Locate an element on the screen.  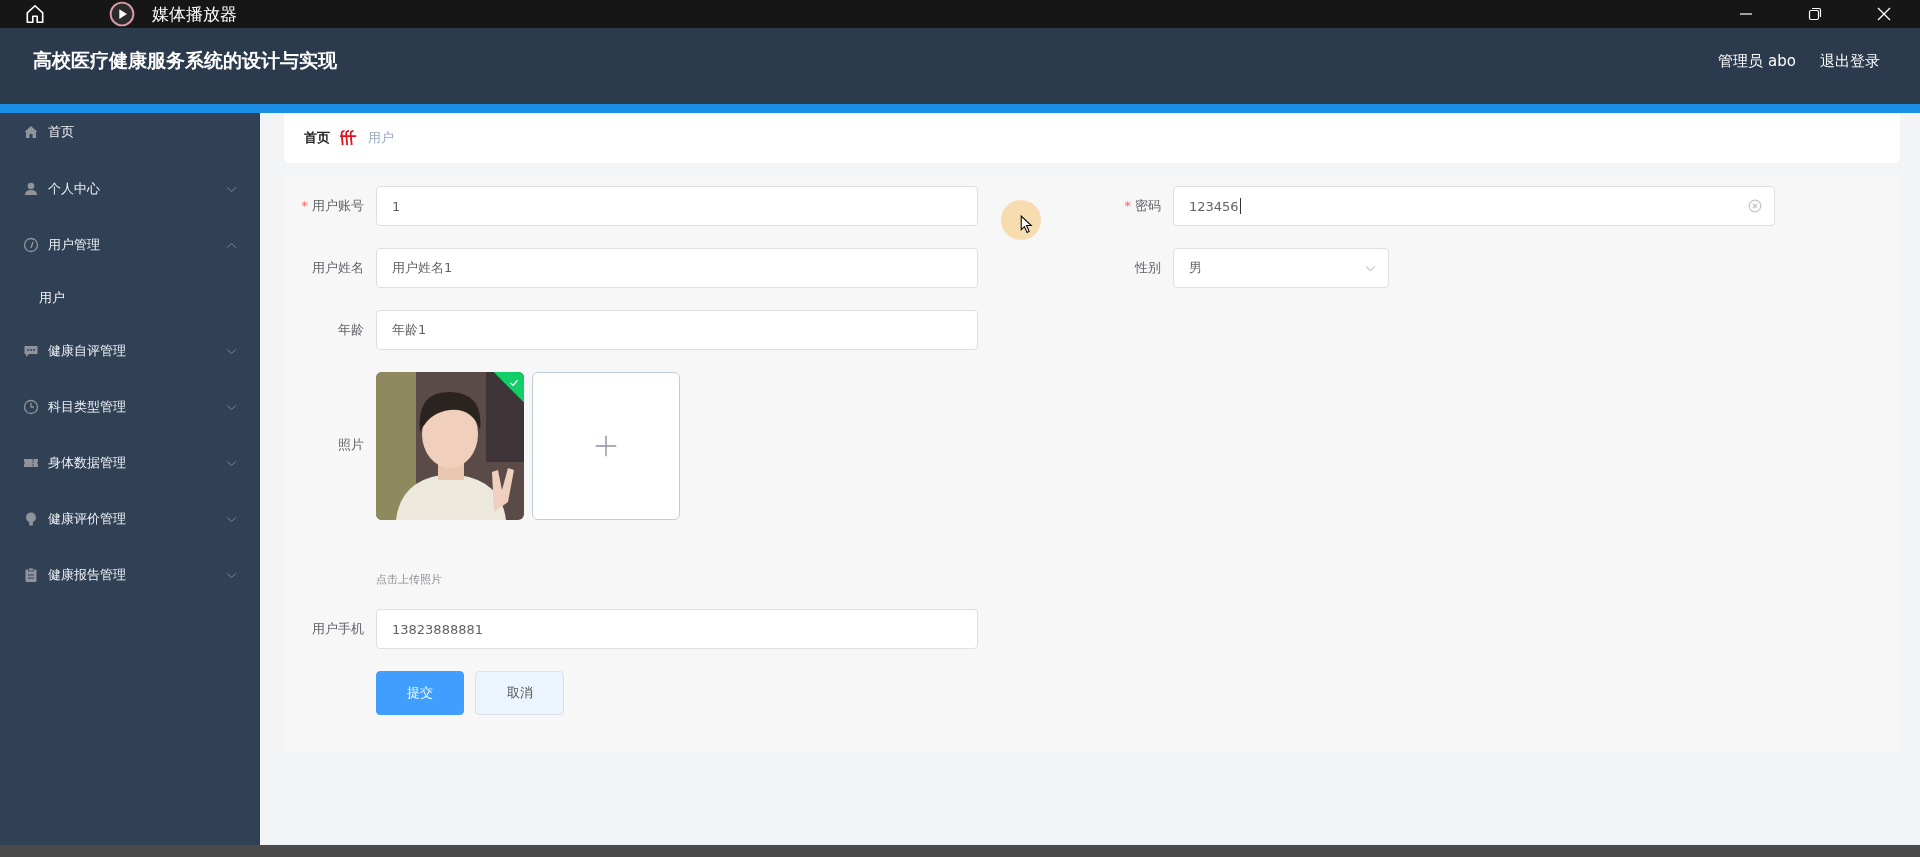
bulb-icon is located at coordinates (31, 519).